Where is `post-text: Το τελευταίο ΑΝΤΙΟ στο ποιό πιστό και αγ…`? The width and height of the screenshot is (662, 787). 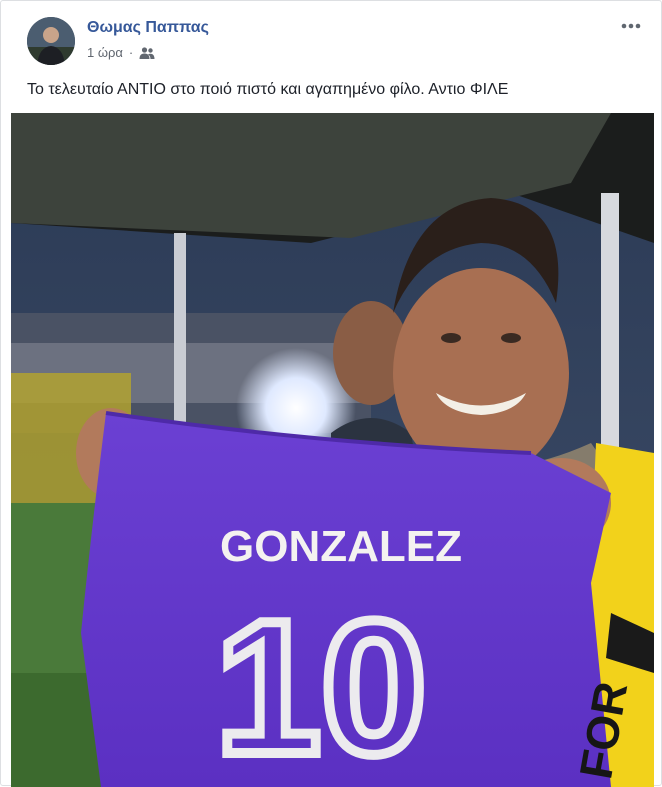
post-text: Το τελευταίο ΑΝΤΙΟ στο ποιό πιστό και αγ… is located at coordinates (268, 89).